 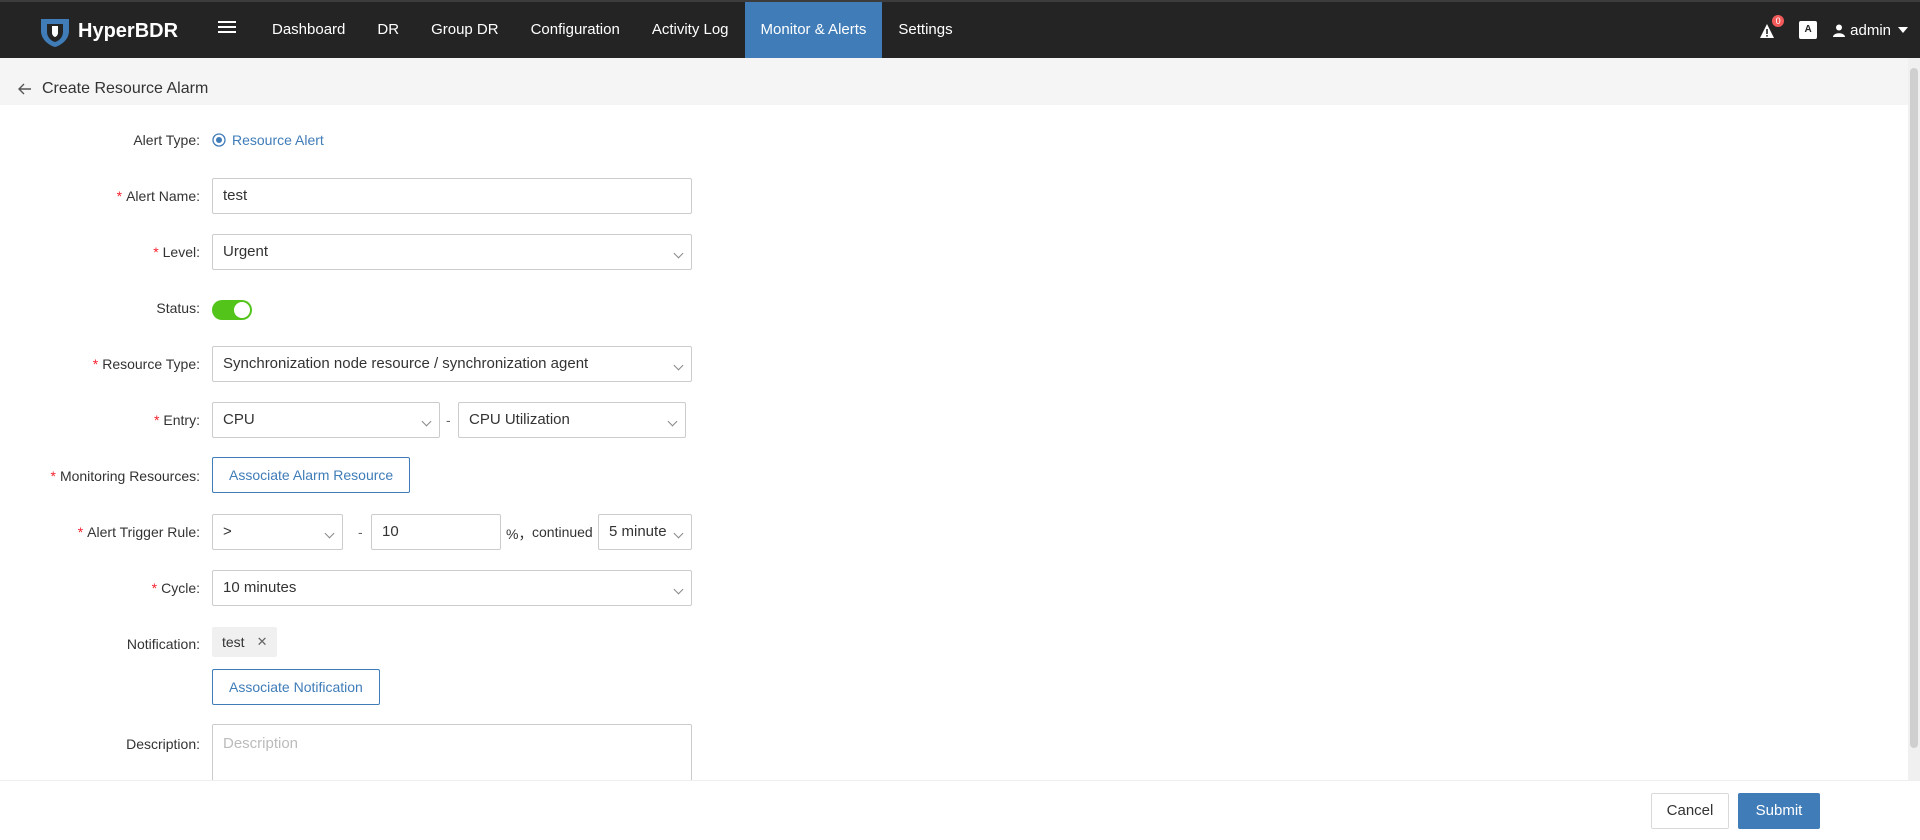 I want to click on header-right: 0 A admin, so click(x=1839, y=30).